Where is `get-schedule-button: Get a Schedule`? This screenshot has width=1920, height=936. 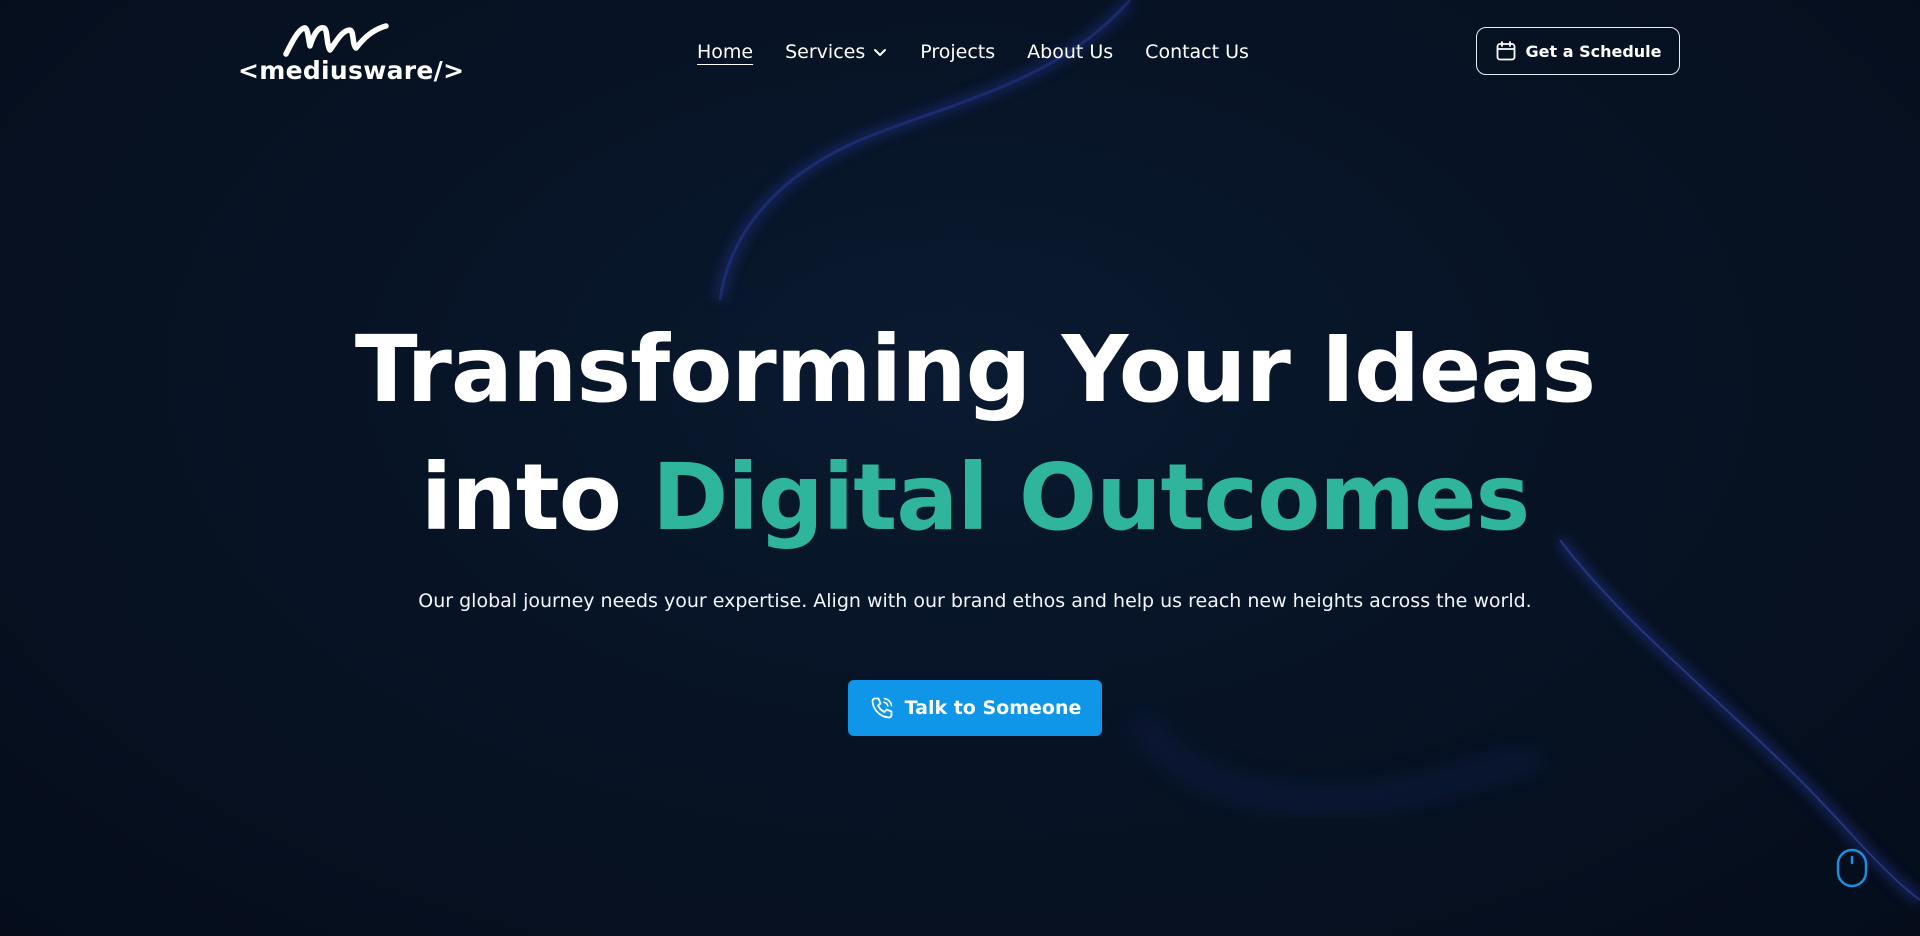 get-schedule-button: Get a Schedule is located at coordinates (1578, 51).